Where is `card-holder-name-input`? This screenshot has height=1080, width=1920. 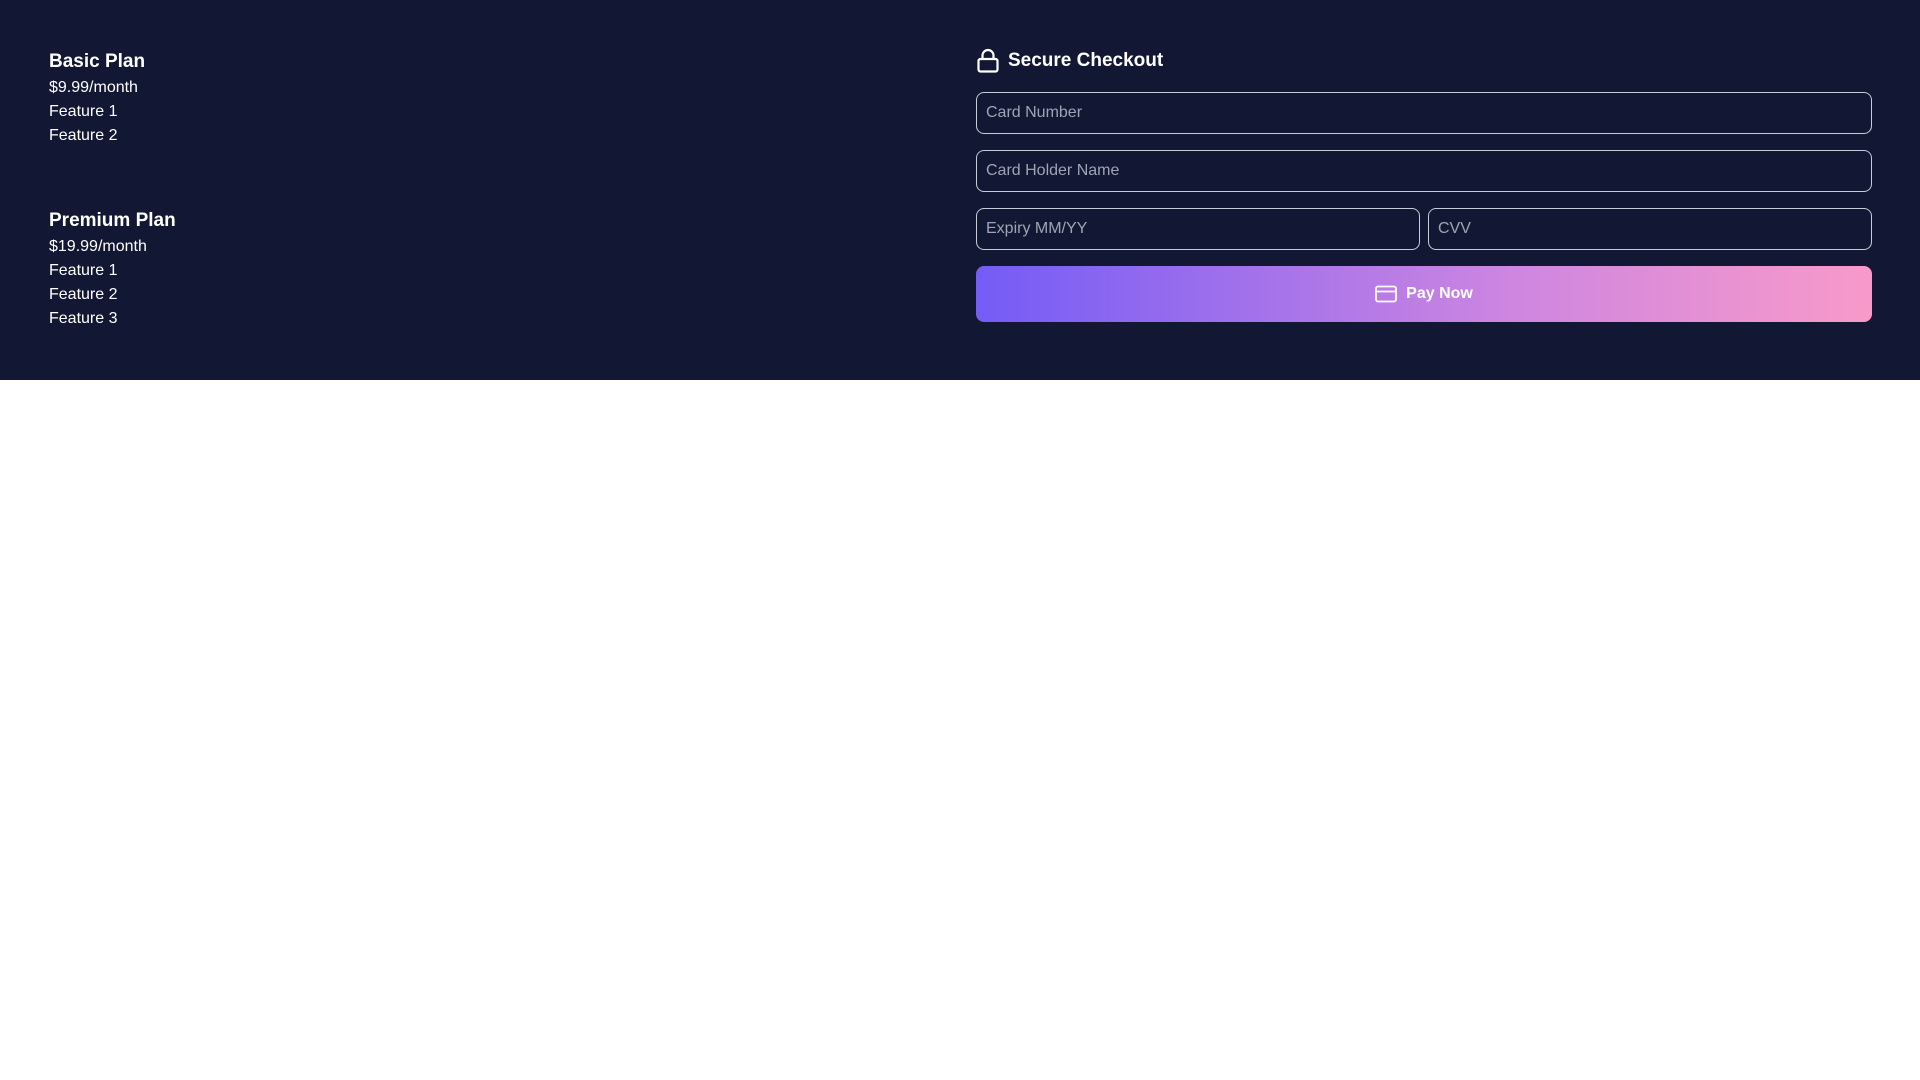 card-holder-name-input is located at coordinates (1424, 171).